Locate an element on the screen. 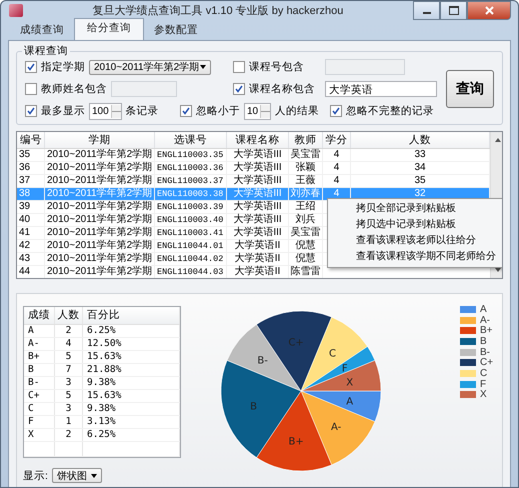 Image resolution: width=519 pixels, height=488 pixels. table-cell: 35 is located at coordinates (31, 155).